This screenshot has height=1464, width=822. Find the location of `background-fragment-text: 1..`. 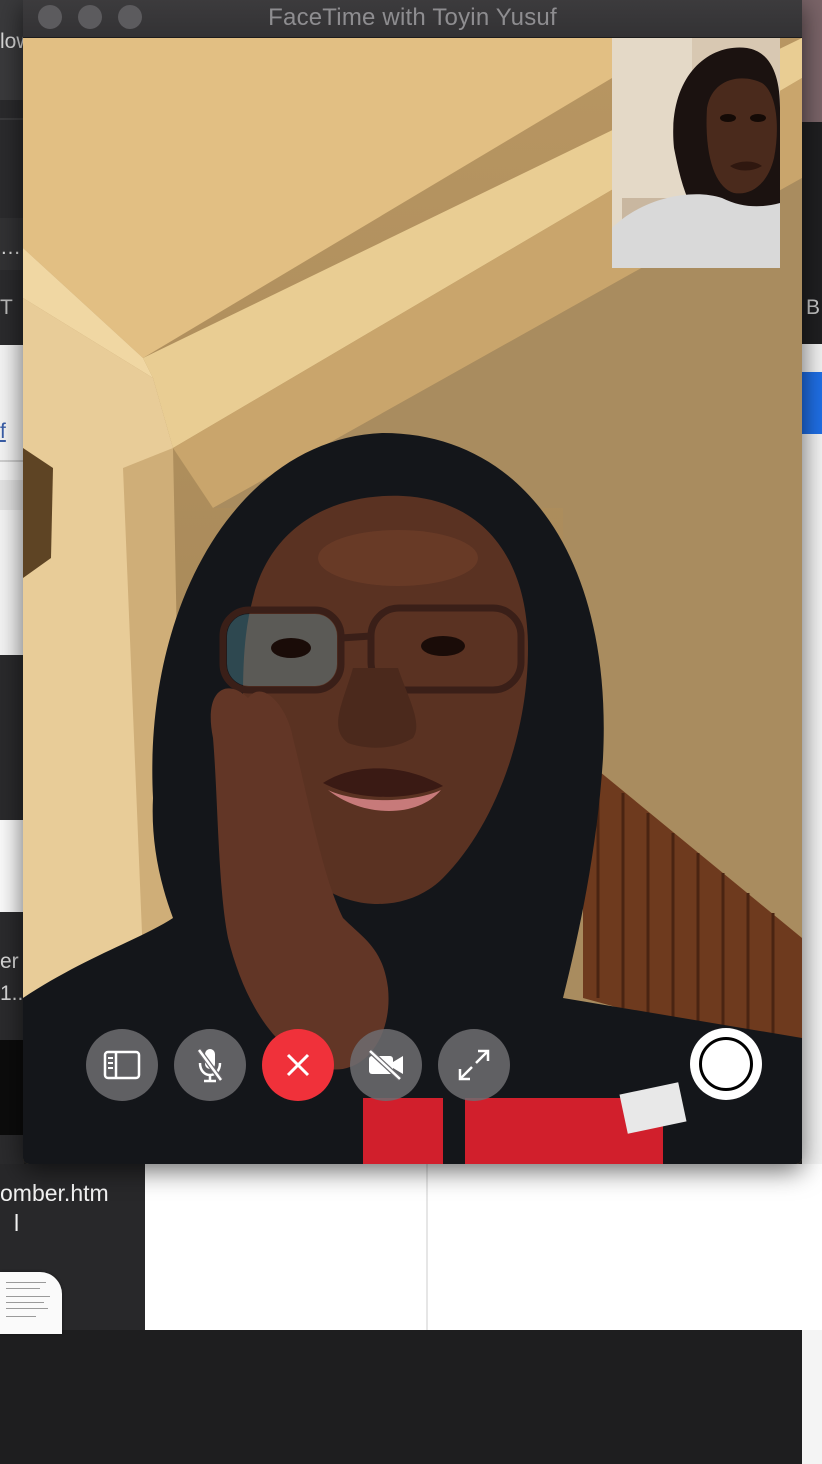

background-fragment-text: 1.. is located at coordinates (12, 993).